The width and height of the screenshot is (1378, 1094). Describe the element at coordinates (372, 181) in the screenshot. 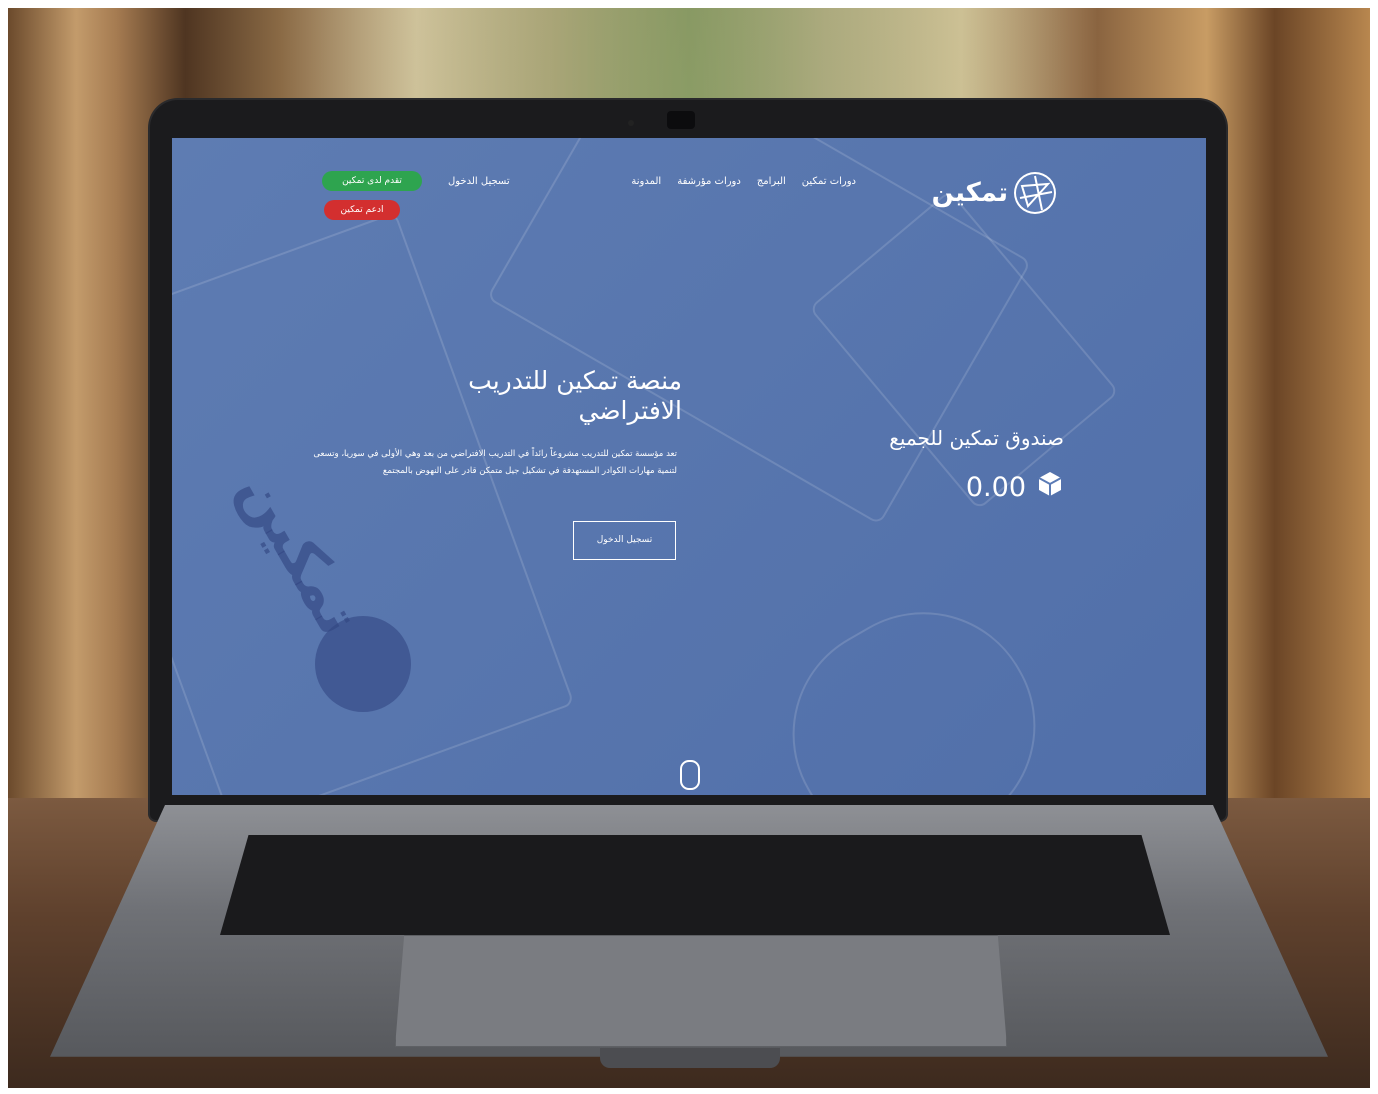

I see `apply-button: تقدم لدى تمكين` at that location.